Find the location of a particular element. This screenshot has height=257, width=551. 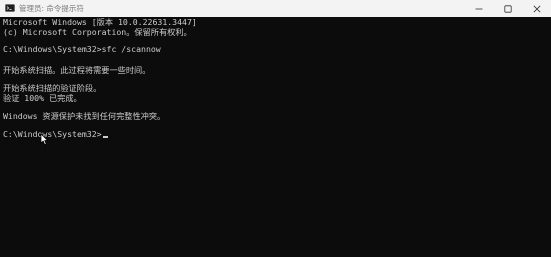

version-line: Microsoft Windows [版本 10.0.22631.3447] is located at coordinates (100, 22).